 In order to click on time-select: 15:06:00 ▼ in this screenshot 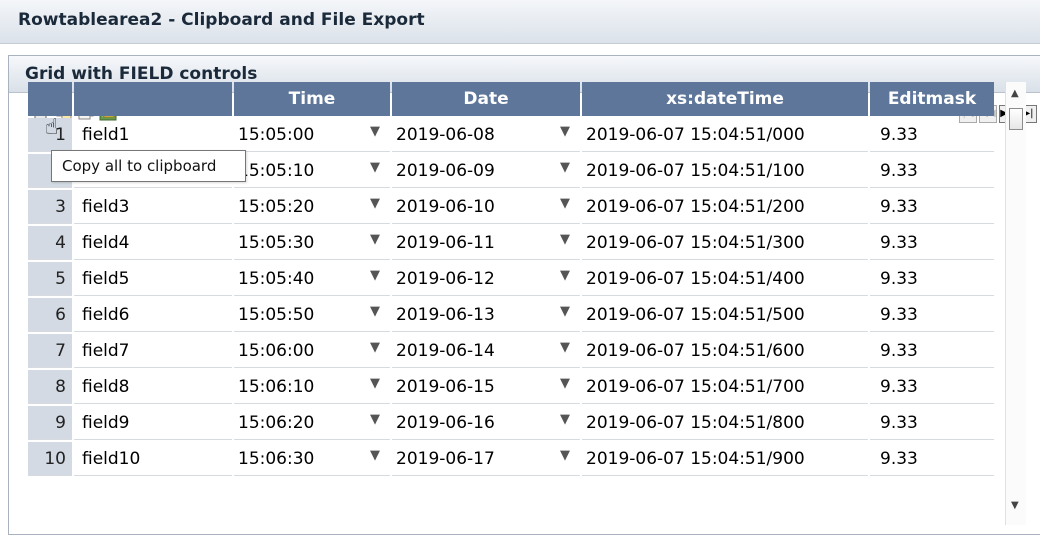, I will do `click(312, 351)`.